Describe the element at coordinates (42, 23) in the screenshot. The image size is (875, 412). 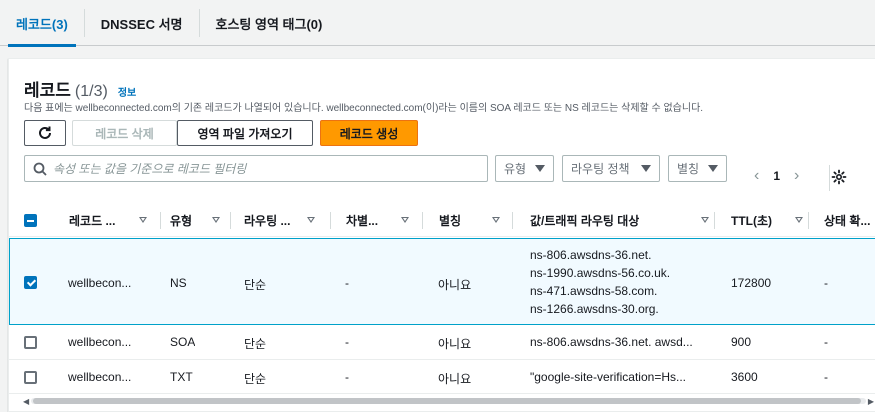
I see `tab-records: 레코드(3)` at that location.